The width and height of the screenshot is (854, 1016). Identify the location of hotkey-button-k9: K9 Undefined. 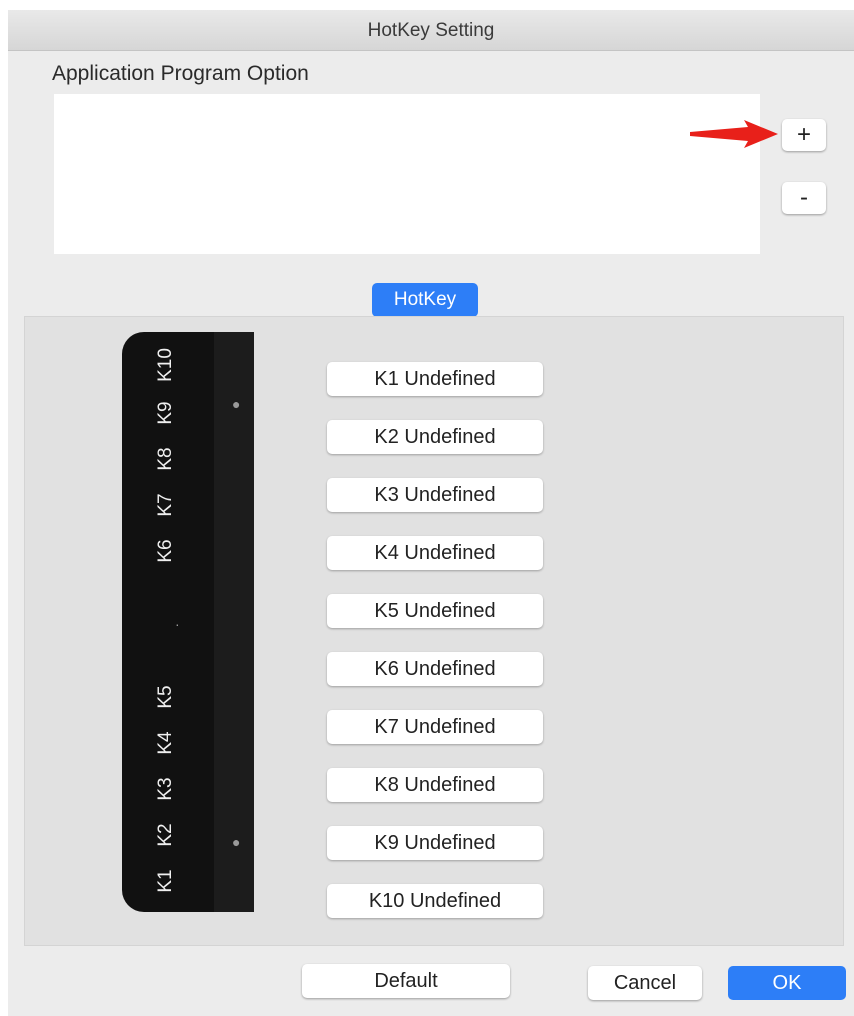
(435, 843).